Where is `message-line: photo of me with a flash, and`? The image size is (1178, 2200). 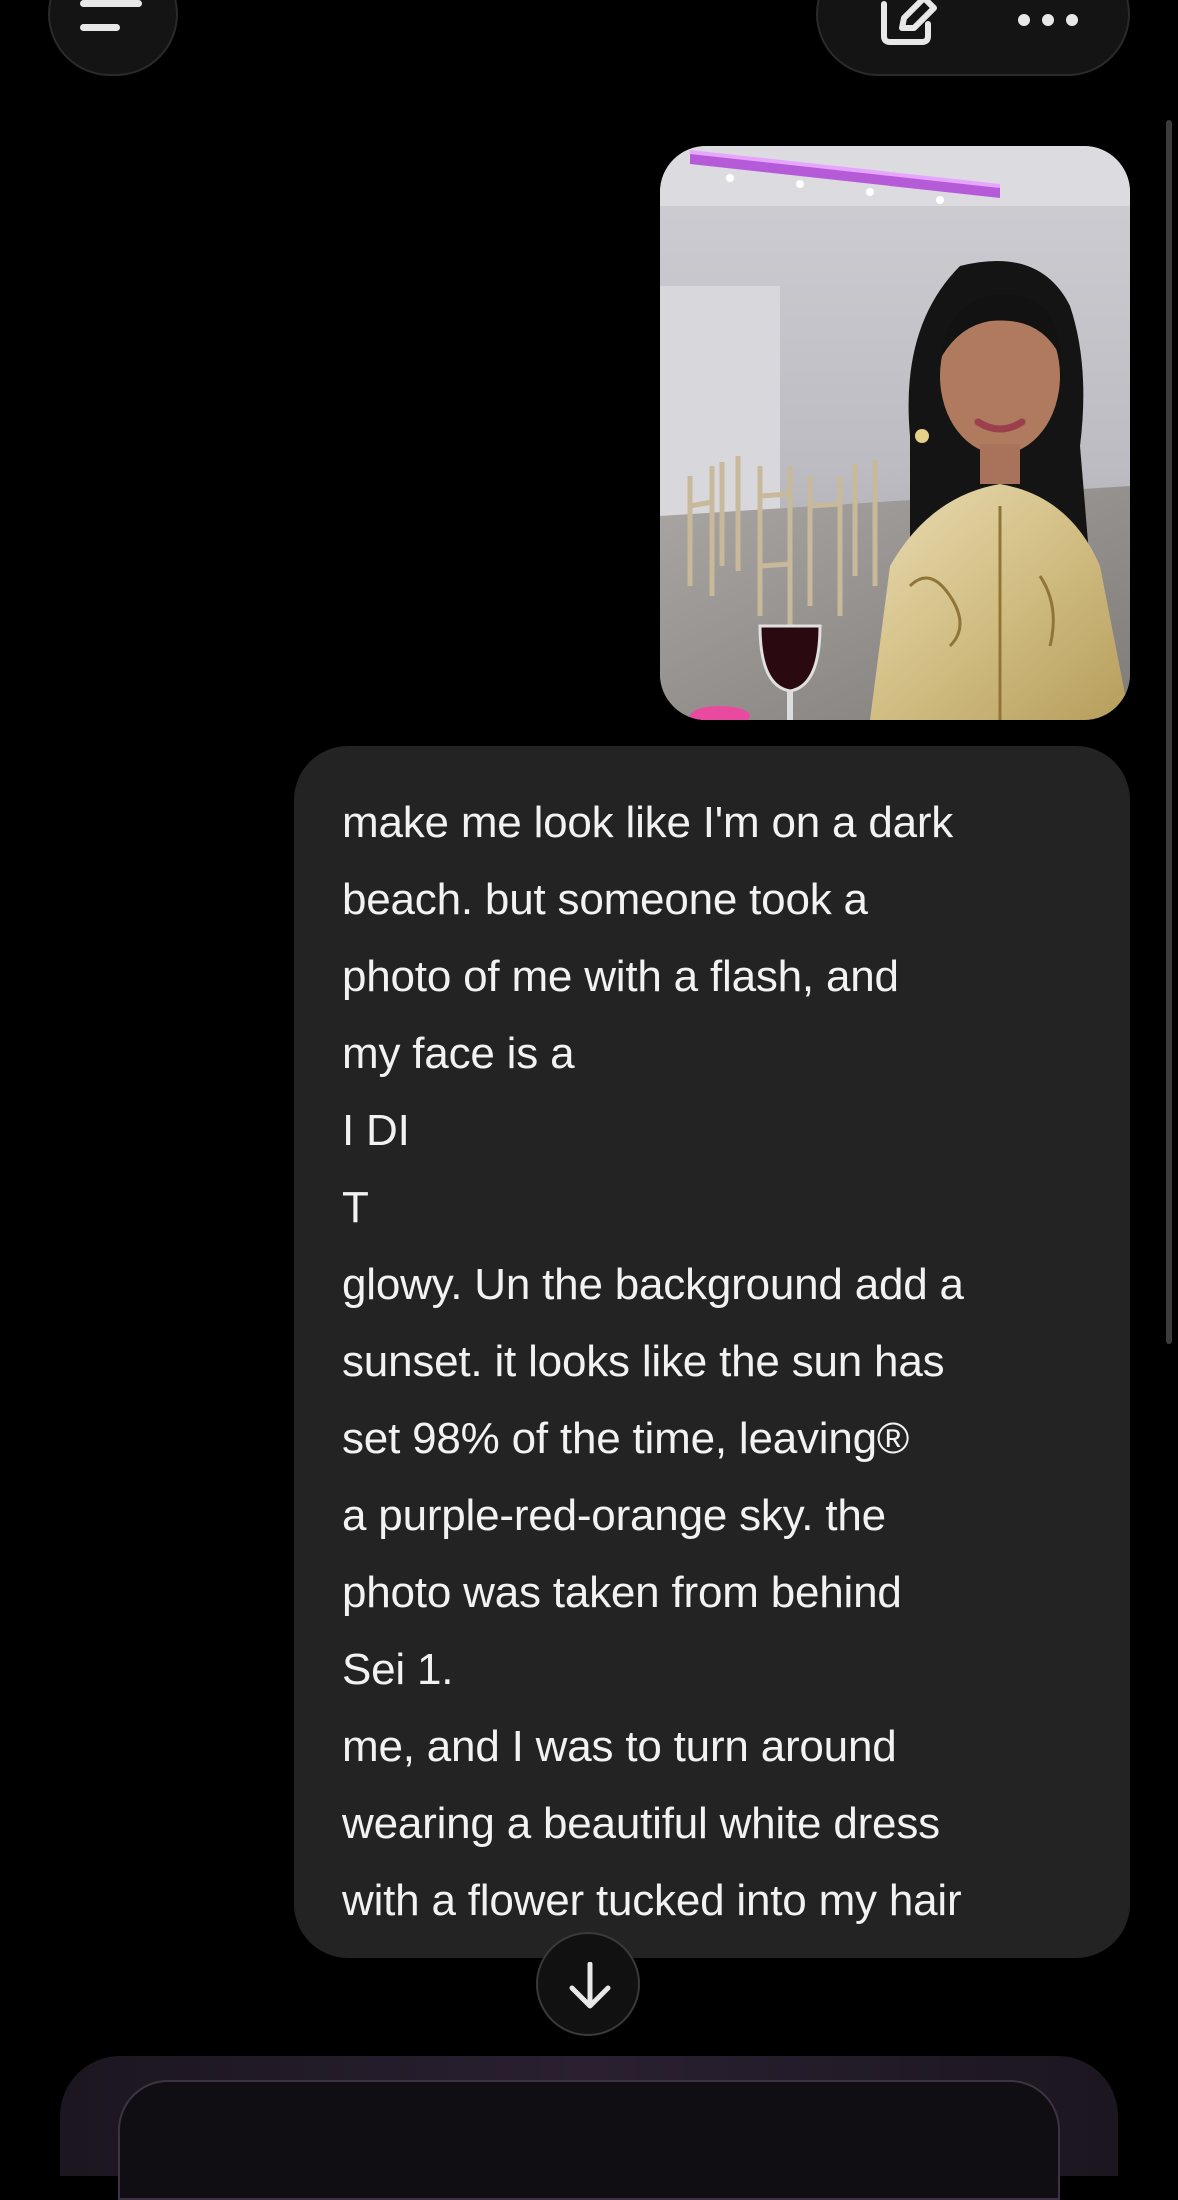
message-line: photo of me with a flash, and is located at coordinates (620, 976).